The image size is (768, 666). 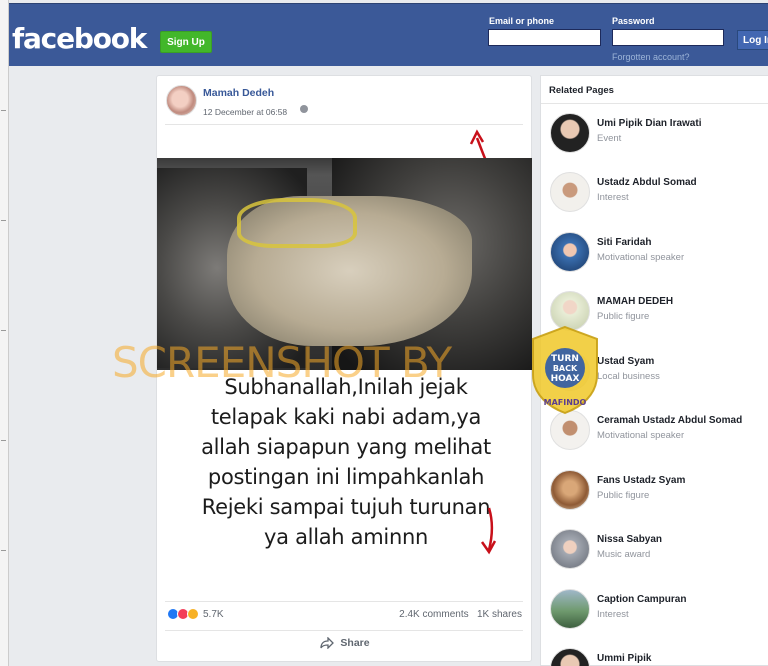 I want to click on related-page-item: Ustadz Abdul Somad Interest, so click(x=657, y=194).